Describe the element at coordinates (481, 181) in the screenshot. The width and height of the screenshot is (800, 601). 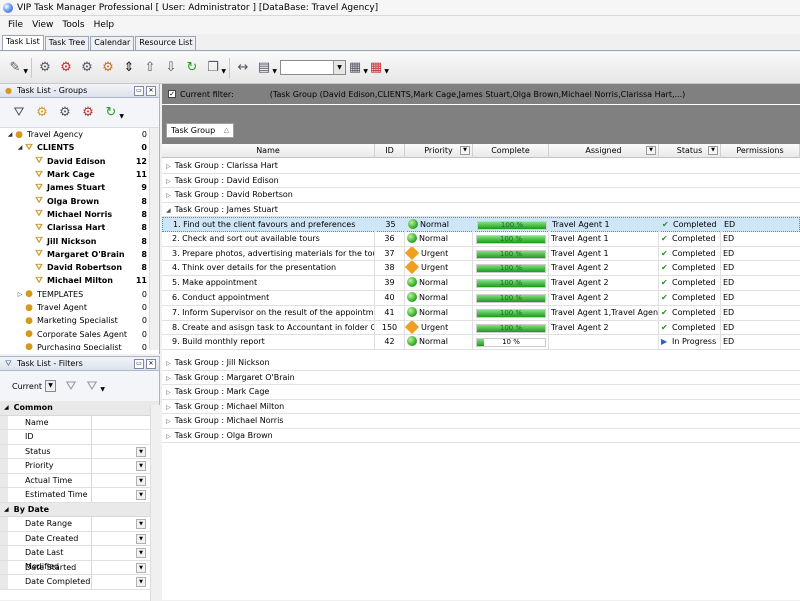
I see `group-row: ▷ Task Group : David Edison` at that location.